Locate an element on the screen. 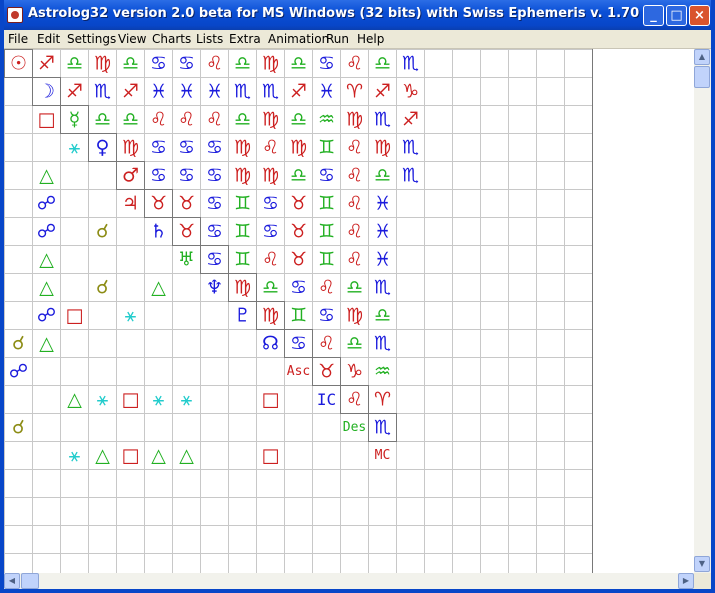 The width and height of the screenshot is (715, 593). mars-glyph-icon: ♂ is located at coordinates (130, 176).